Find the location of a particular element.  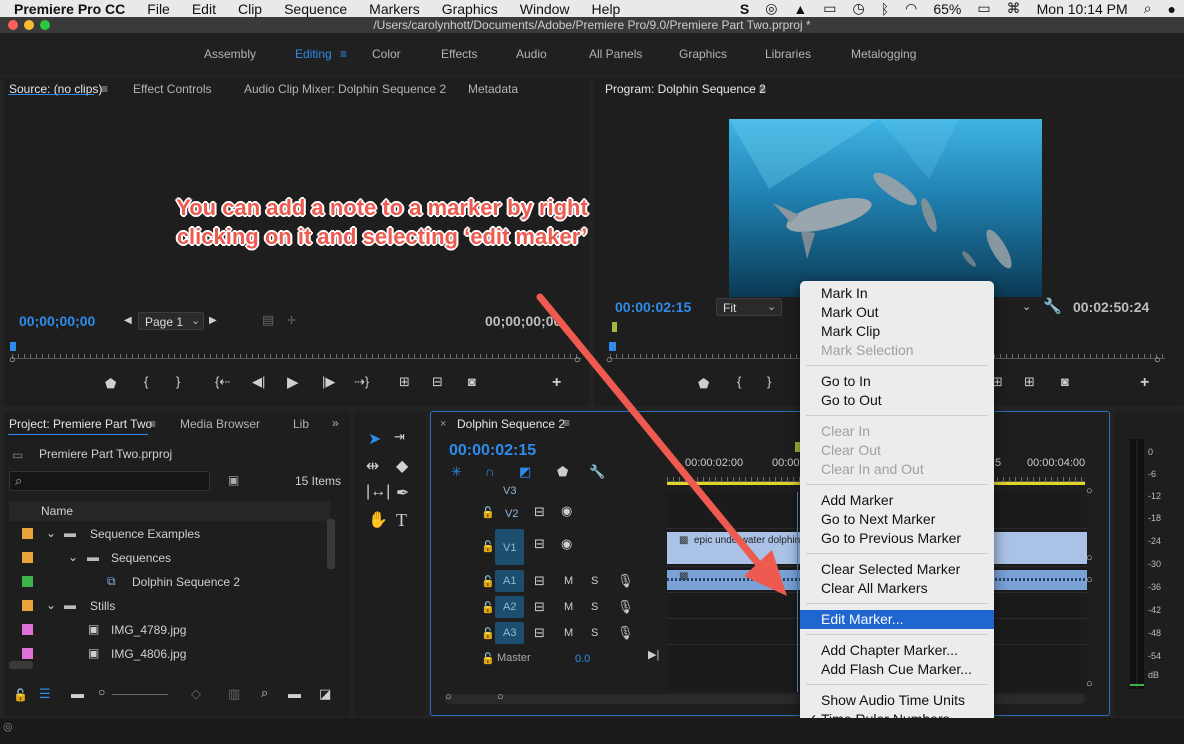

menu-item-go-to-previous-marker: Go to Previous Marker is located at coordinates (891, 538).